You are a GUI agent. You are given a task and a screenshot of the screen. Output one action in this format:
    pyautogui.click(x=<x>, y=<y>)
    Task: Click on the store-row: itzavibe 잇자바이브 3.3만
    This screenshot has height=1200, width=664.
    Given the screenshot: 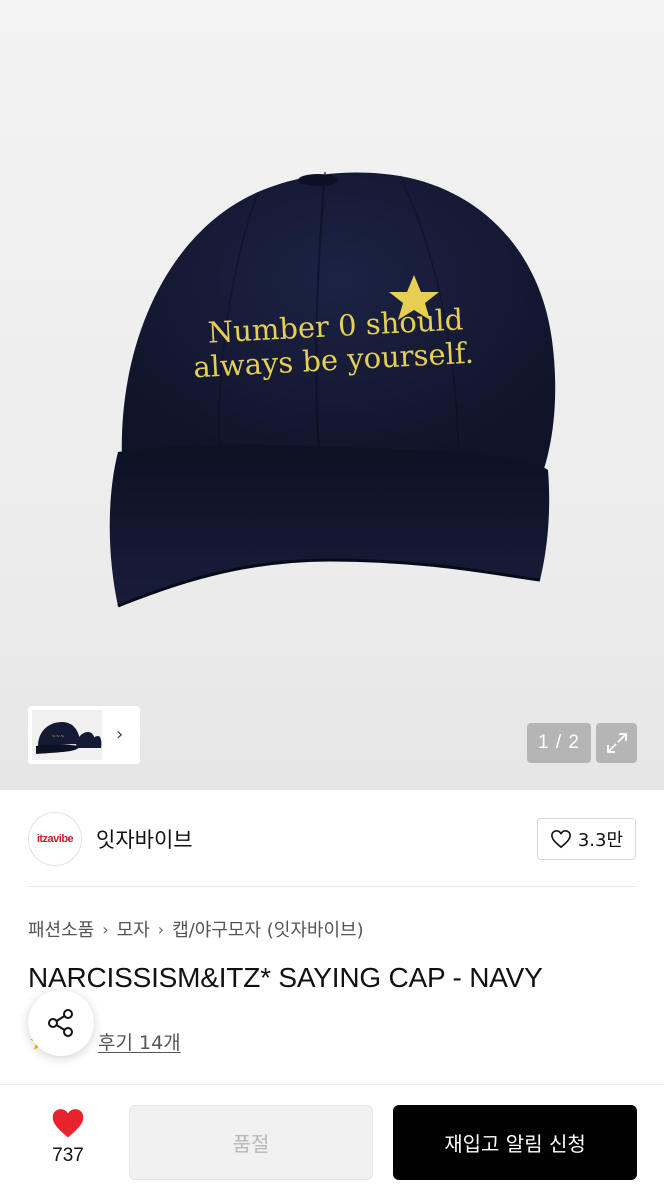 What is the action you would take?
    pyautogui.click(x=332, y=839)
    